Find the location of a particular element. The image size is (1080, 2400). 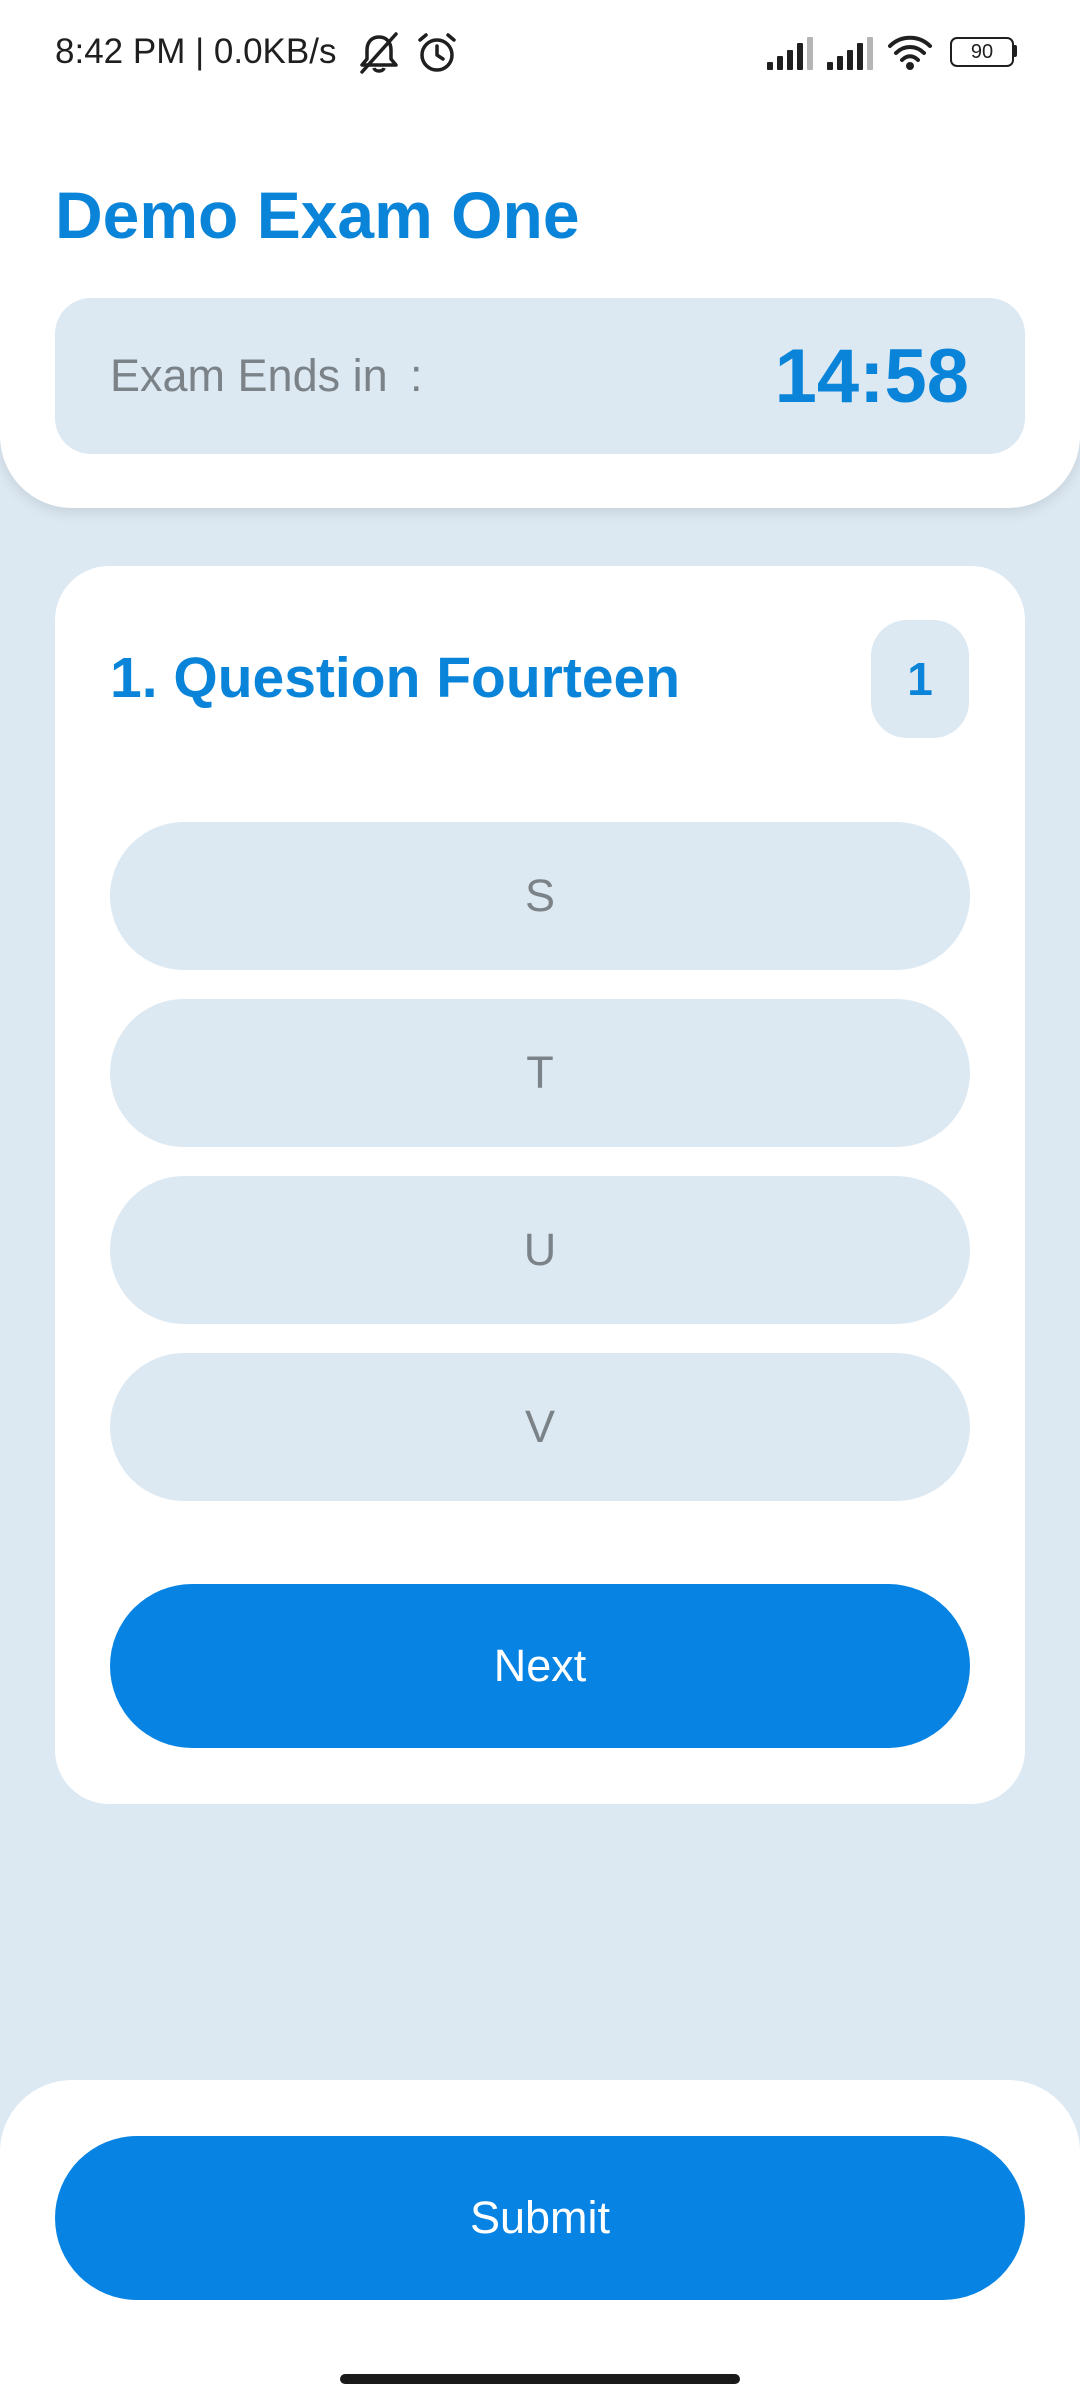

answer-option: V is located at coordinates (540, 1427).